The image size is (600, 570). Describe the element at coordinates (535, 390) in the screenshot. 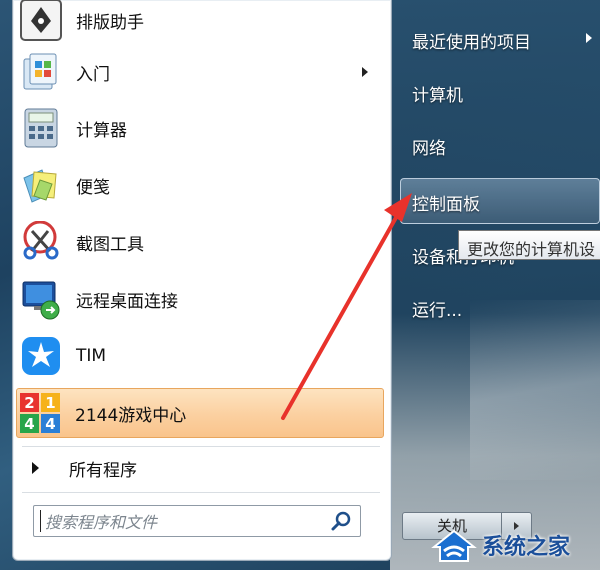

I see `glass-reflection` at that location.